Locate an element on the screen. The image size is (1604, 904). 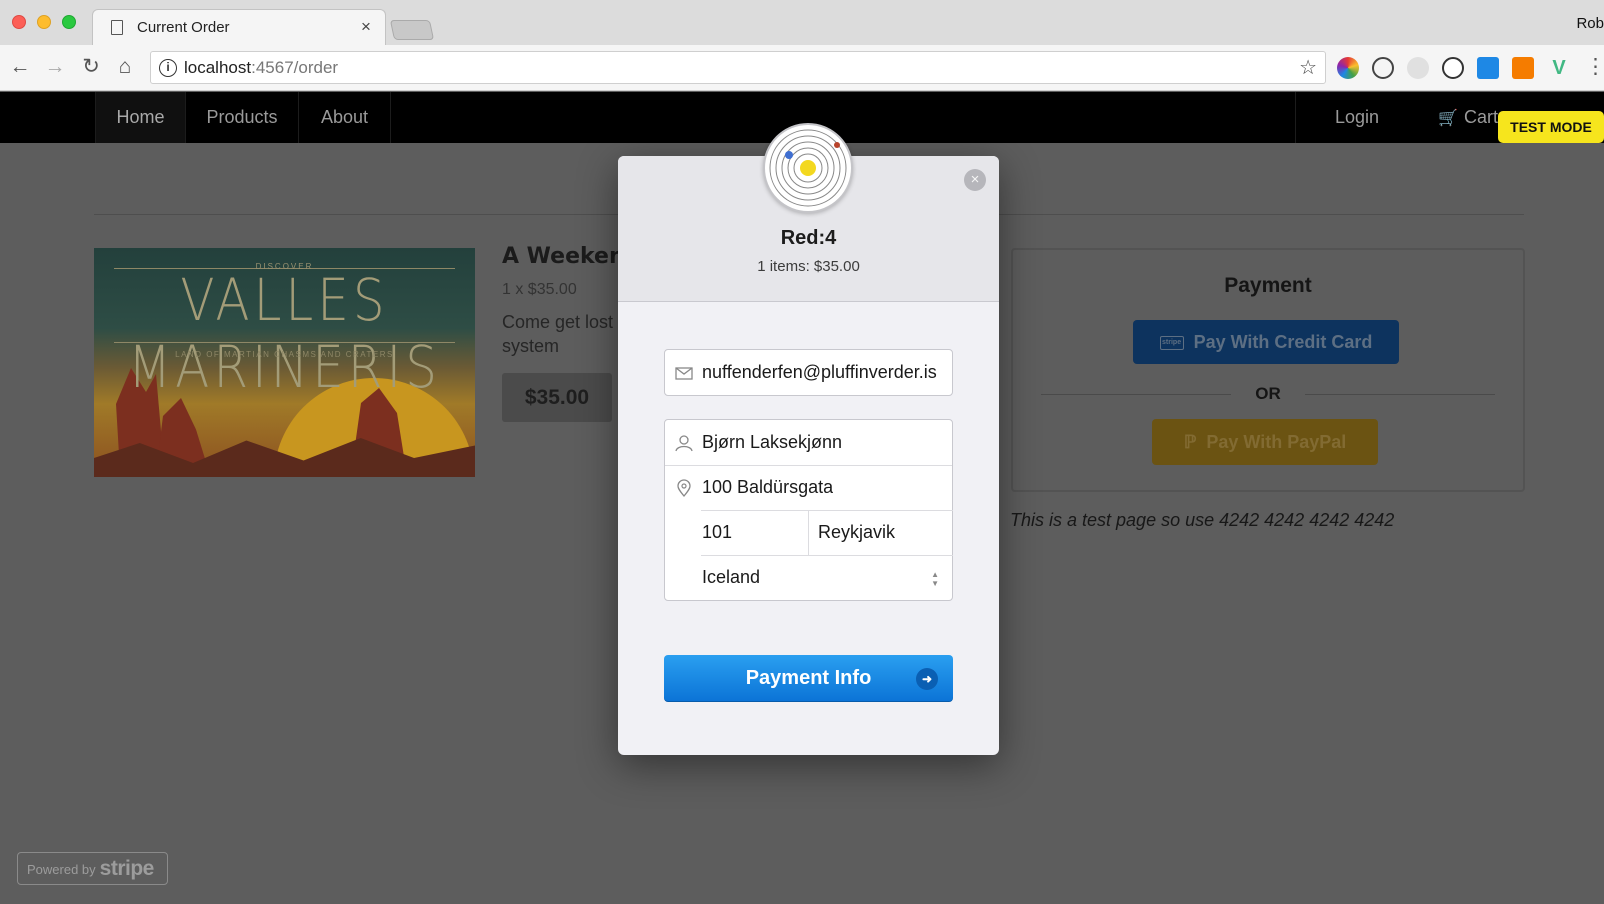
home-icon: ⌂ is located at coordinates (125, 67).